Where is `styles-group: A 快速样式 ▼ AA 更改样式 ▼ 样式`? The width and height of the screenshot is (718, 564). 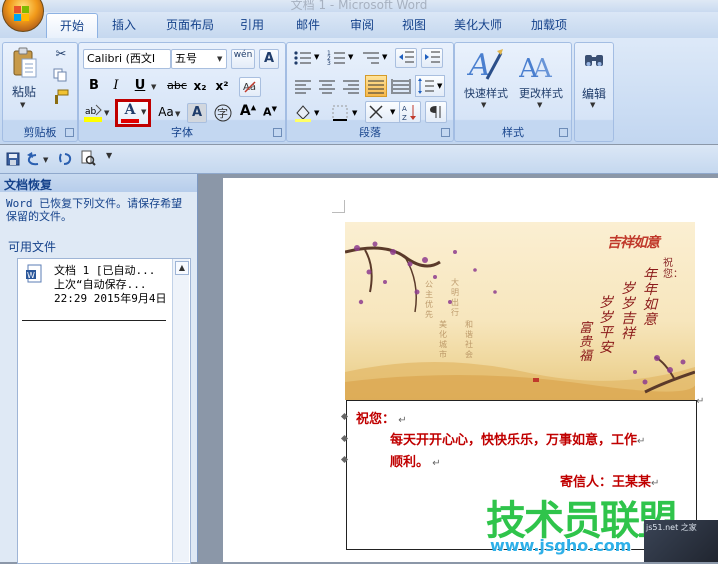 styles-group: A 快速样式 ▼ AA 更改样式 ▼ 样式 is located at coordinates (513, 92).